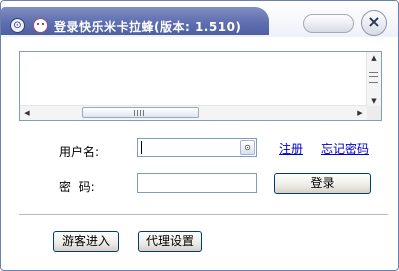 The image size is (399, 271). Describe the element at coordinates (17, 25) in the screenshot. I see `system-menu-icon: ⊙` at that location.